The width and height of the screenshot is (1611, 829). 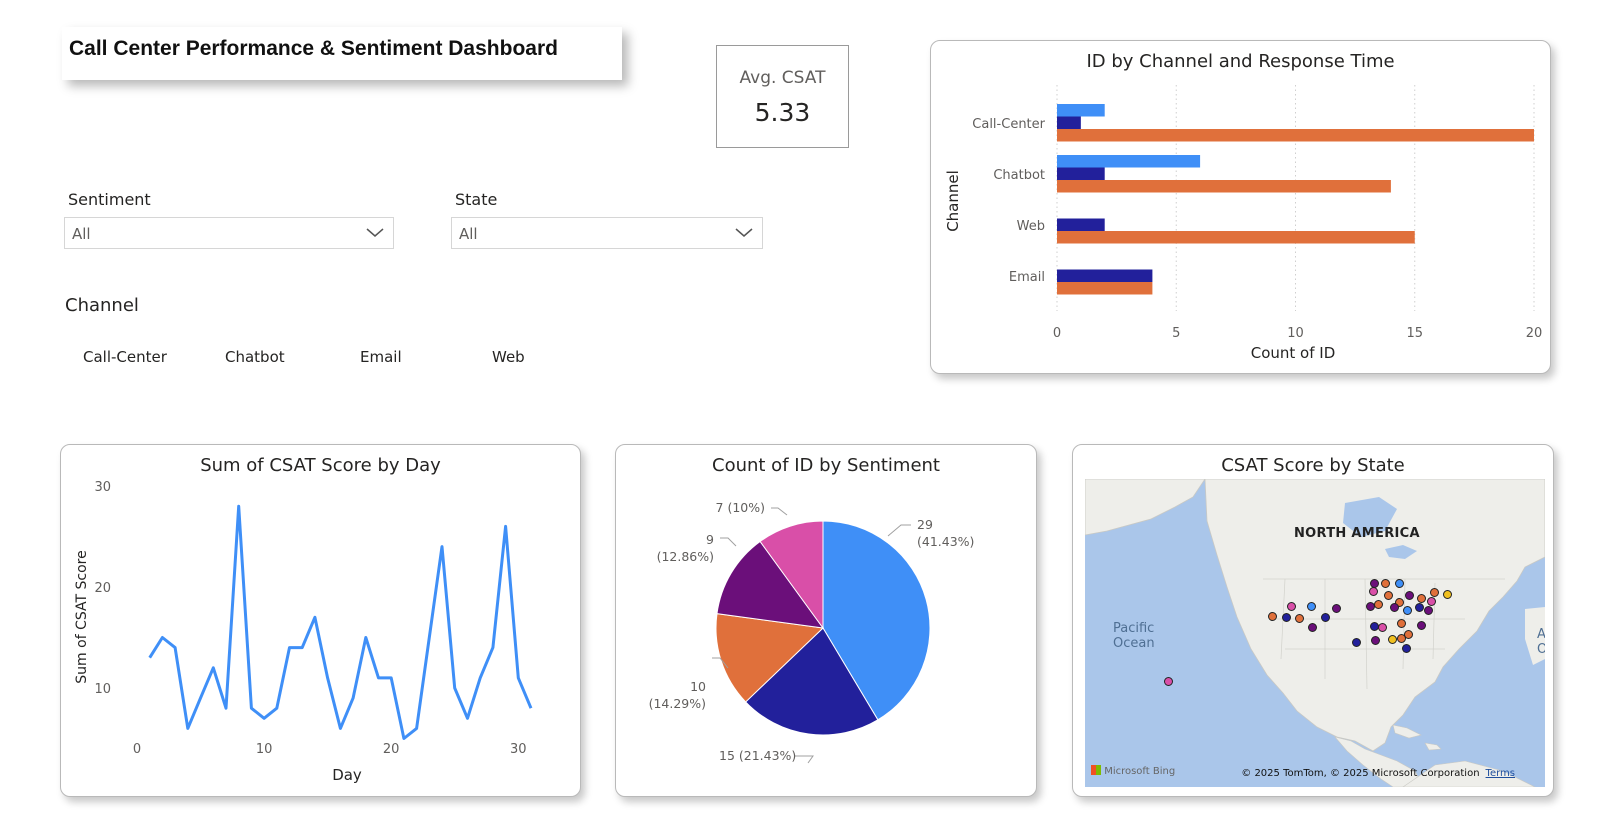 I want to click on pie-label-pct: (12.86%), so click(x=685, y=556).